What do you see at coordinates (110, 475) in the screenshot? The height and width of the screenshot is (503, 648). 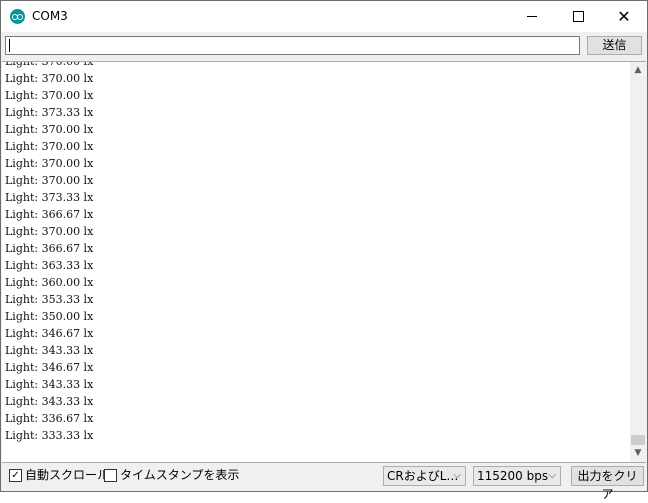 I see `timestamp-checkbox` at bounding box center [110, 475].